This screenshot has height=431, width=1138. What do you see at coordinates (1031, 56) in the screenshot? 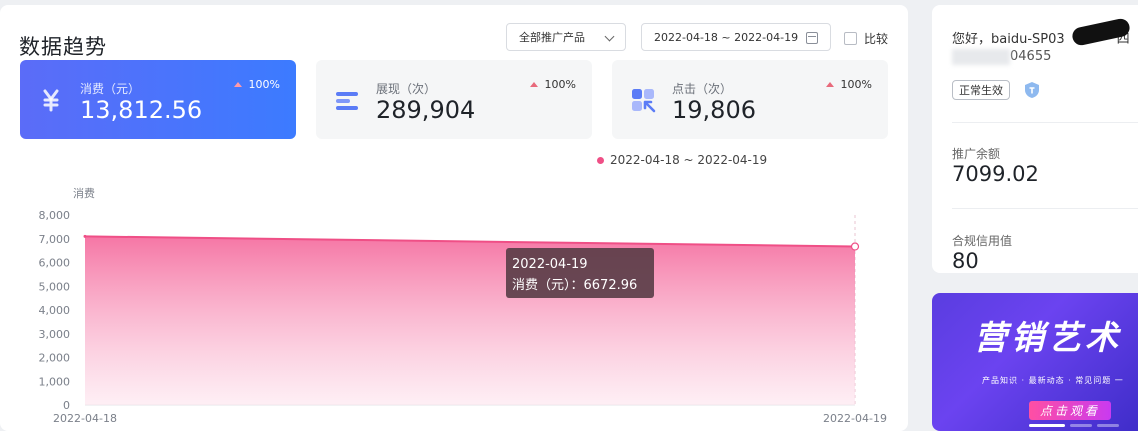
I see `account-id-tail: 04655` at bounding box center [1031, 56].